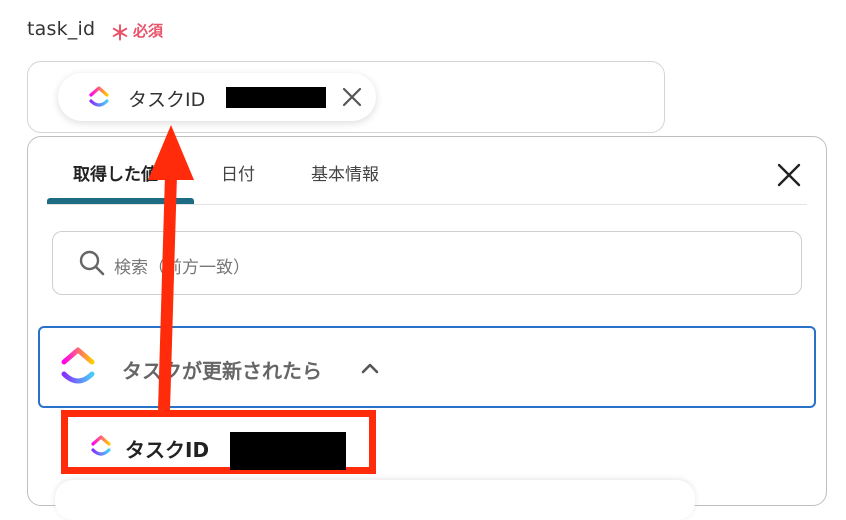 The height and width of the screenshot is (520, 846). I want to click on search-icon, so click(92, 263).